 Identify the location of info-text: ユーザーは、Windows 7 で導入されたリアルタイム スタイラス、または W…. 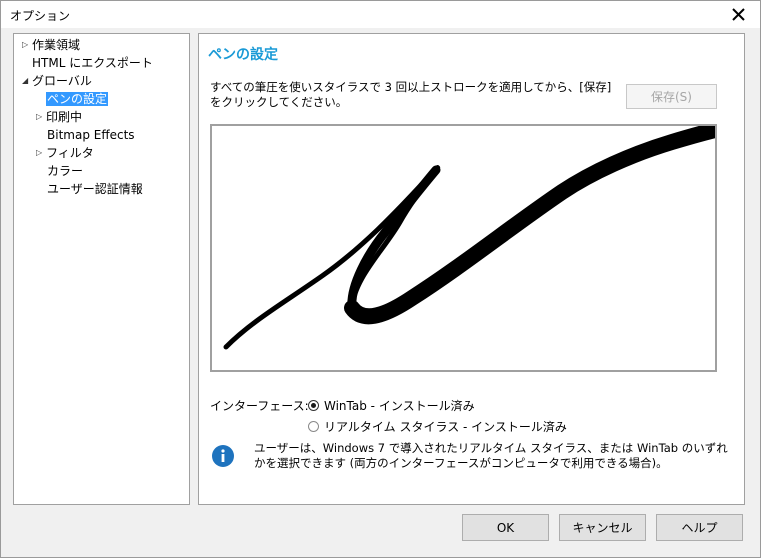
(491, 455).